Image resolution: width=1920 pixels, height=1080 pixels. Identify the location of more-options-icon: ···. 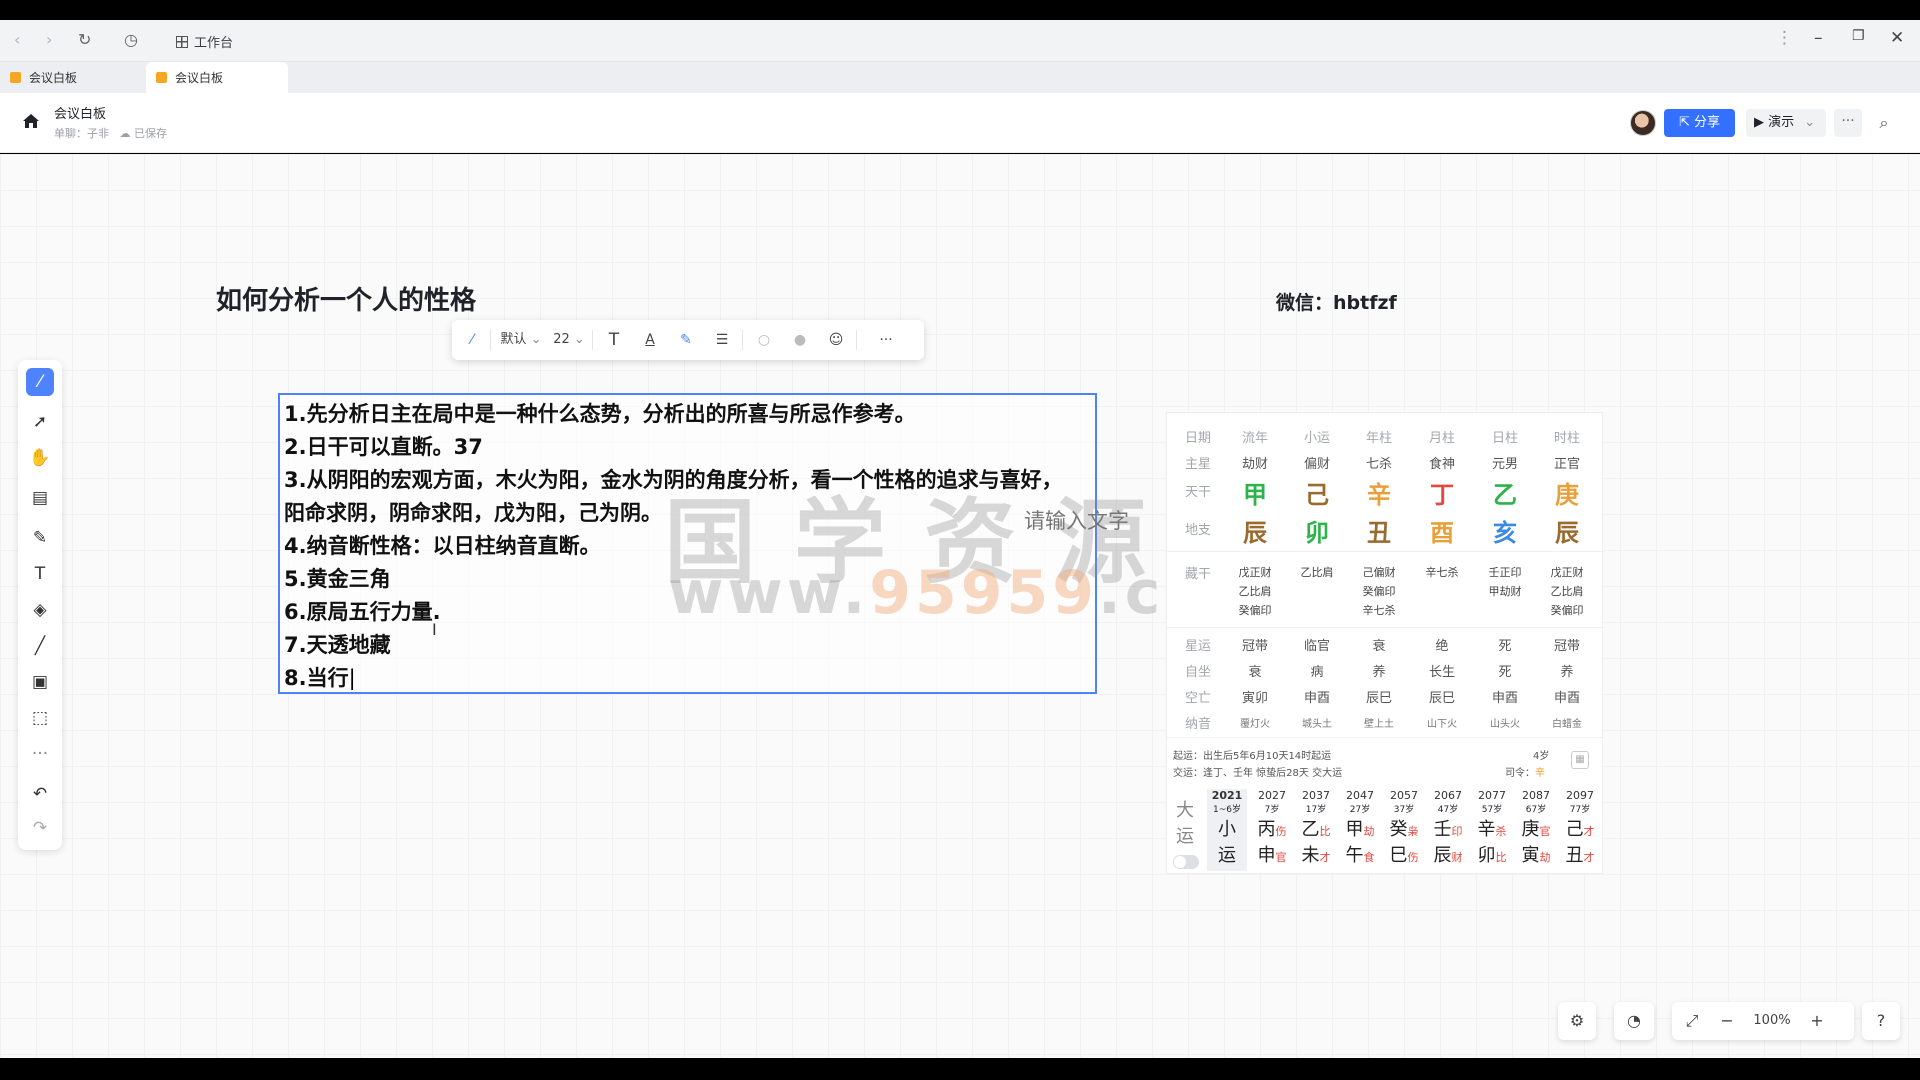
(886, 340).